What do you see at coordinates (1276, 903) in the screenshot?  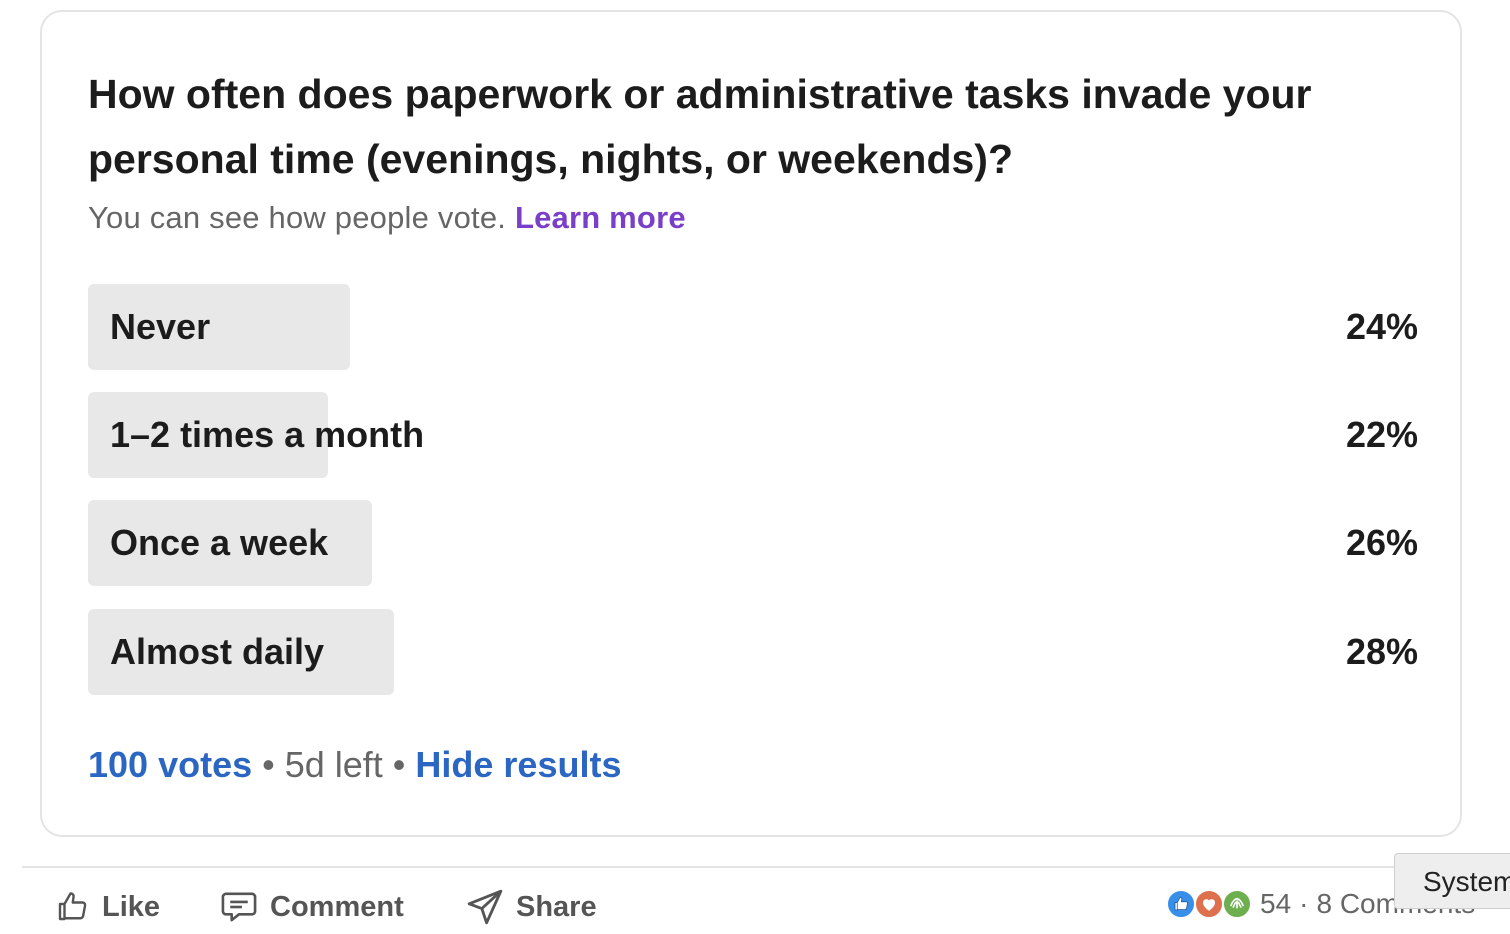 I see `reaction-count: 54` at bounding box center [1276, 903].